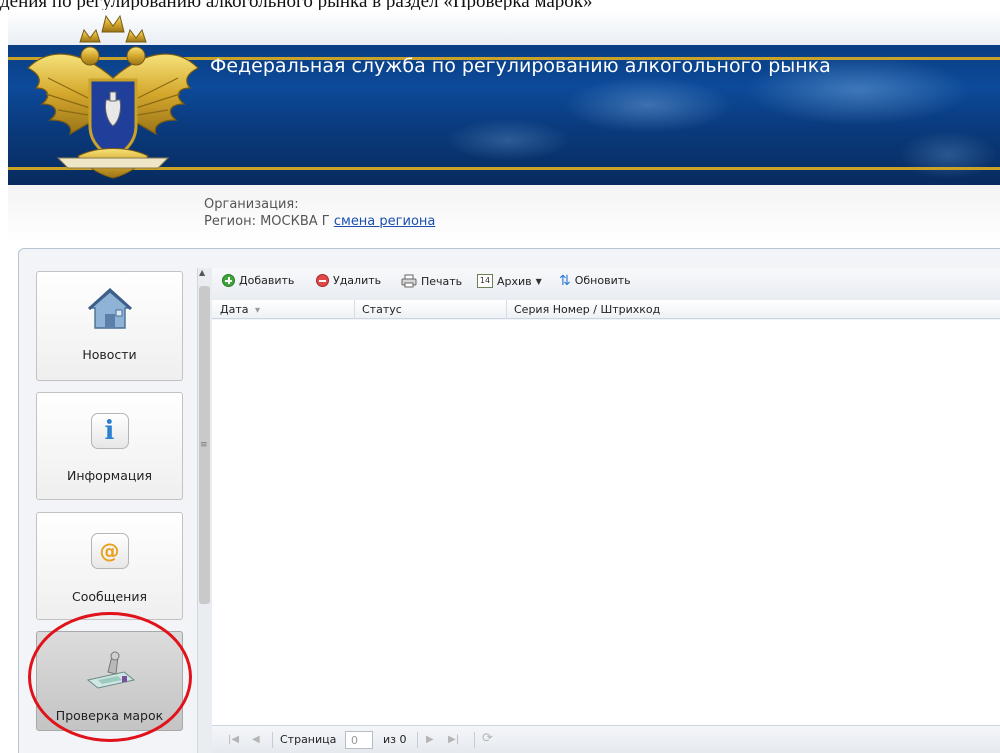  Describe the element at coordinates (109, 551) in the screenshot. I see `at-sign-icon: @` at that location.